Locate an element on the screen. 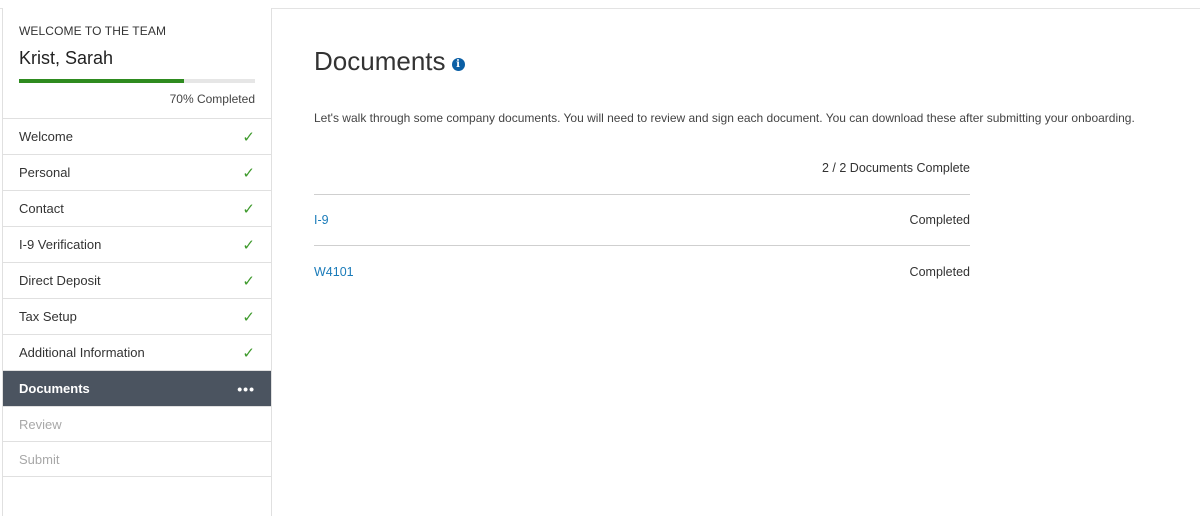 This screenshot has height=516, width=1200. step-label: Tax Setup is located at coordinates (48, 316).